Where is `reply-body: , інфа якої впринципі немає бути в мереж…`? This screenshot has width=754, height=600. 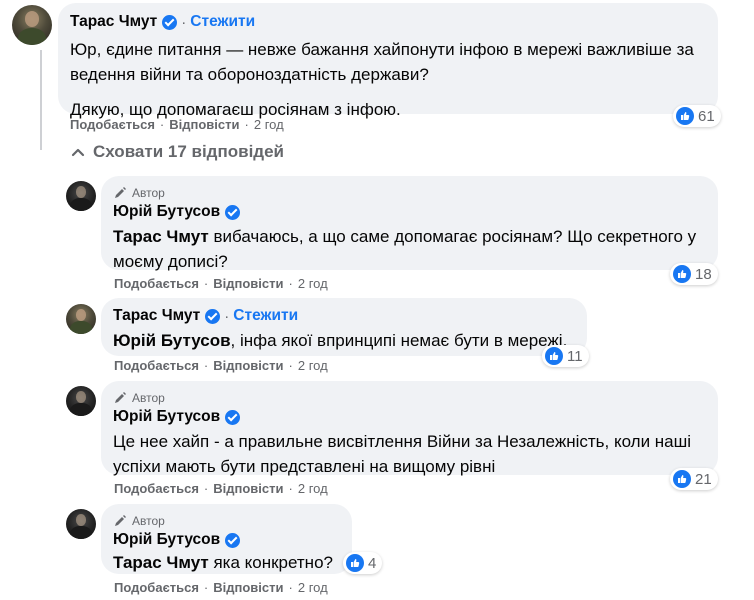
reply-body: , інфа якої впринципі немає бути в мереж… is located at coordinates (399, 340).